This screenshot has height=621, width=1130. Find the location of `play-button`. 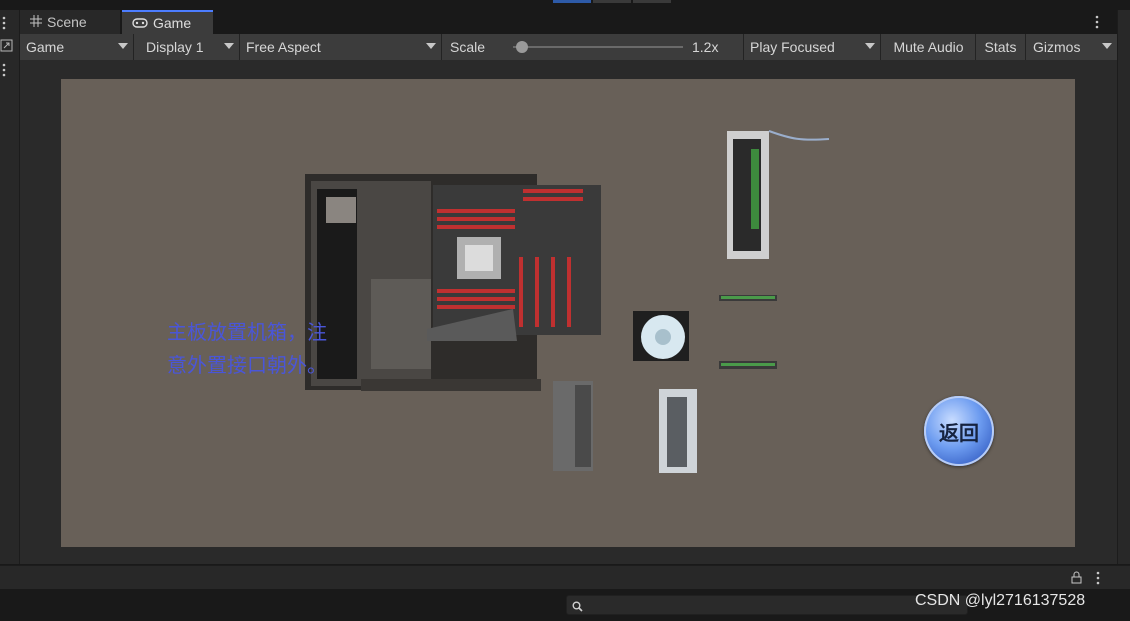

play-button is located at coordinates (572, 1).